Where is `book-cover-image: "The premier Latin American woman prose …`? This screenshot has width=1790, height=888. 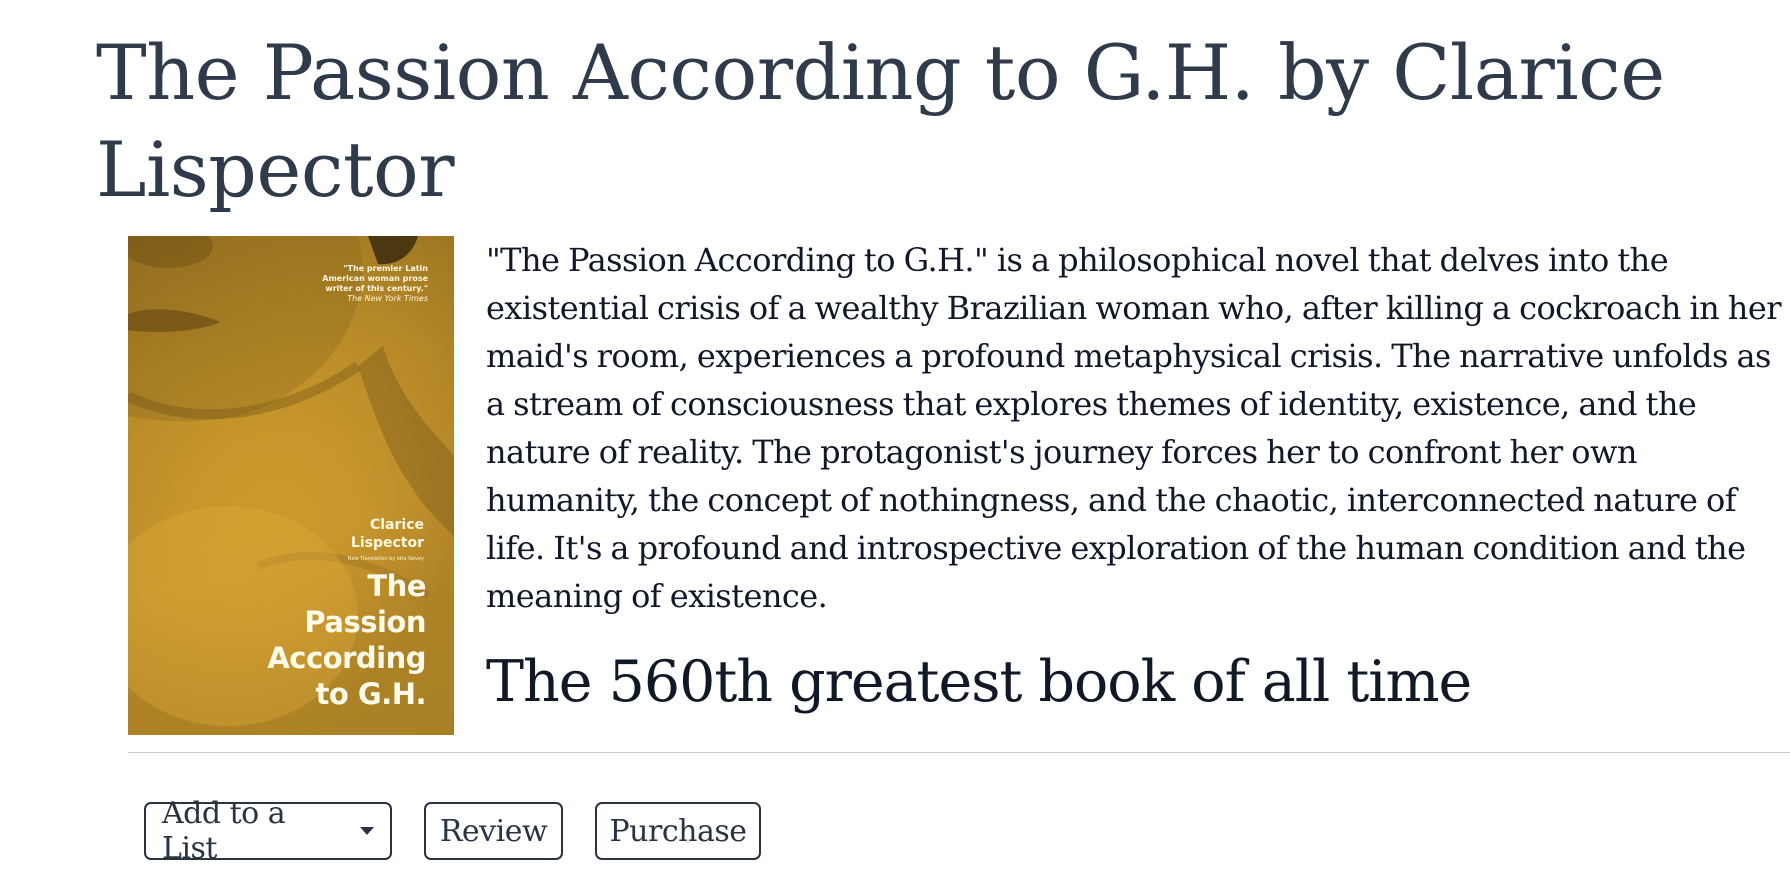
book-cover-image: "The premier Latin American woman prose … is located at coordinates (291, 485).